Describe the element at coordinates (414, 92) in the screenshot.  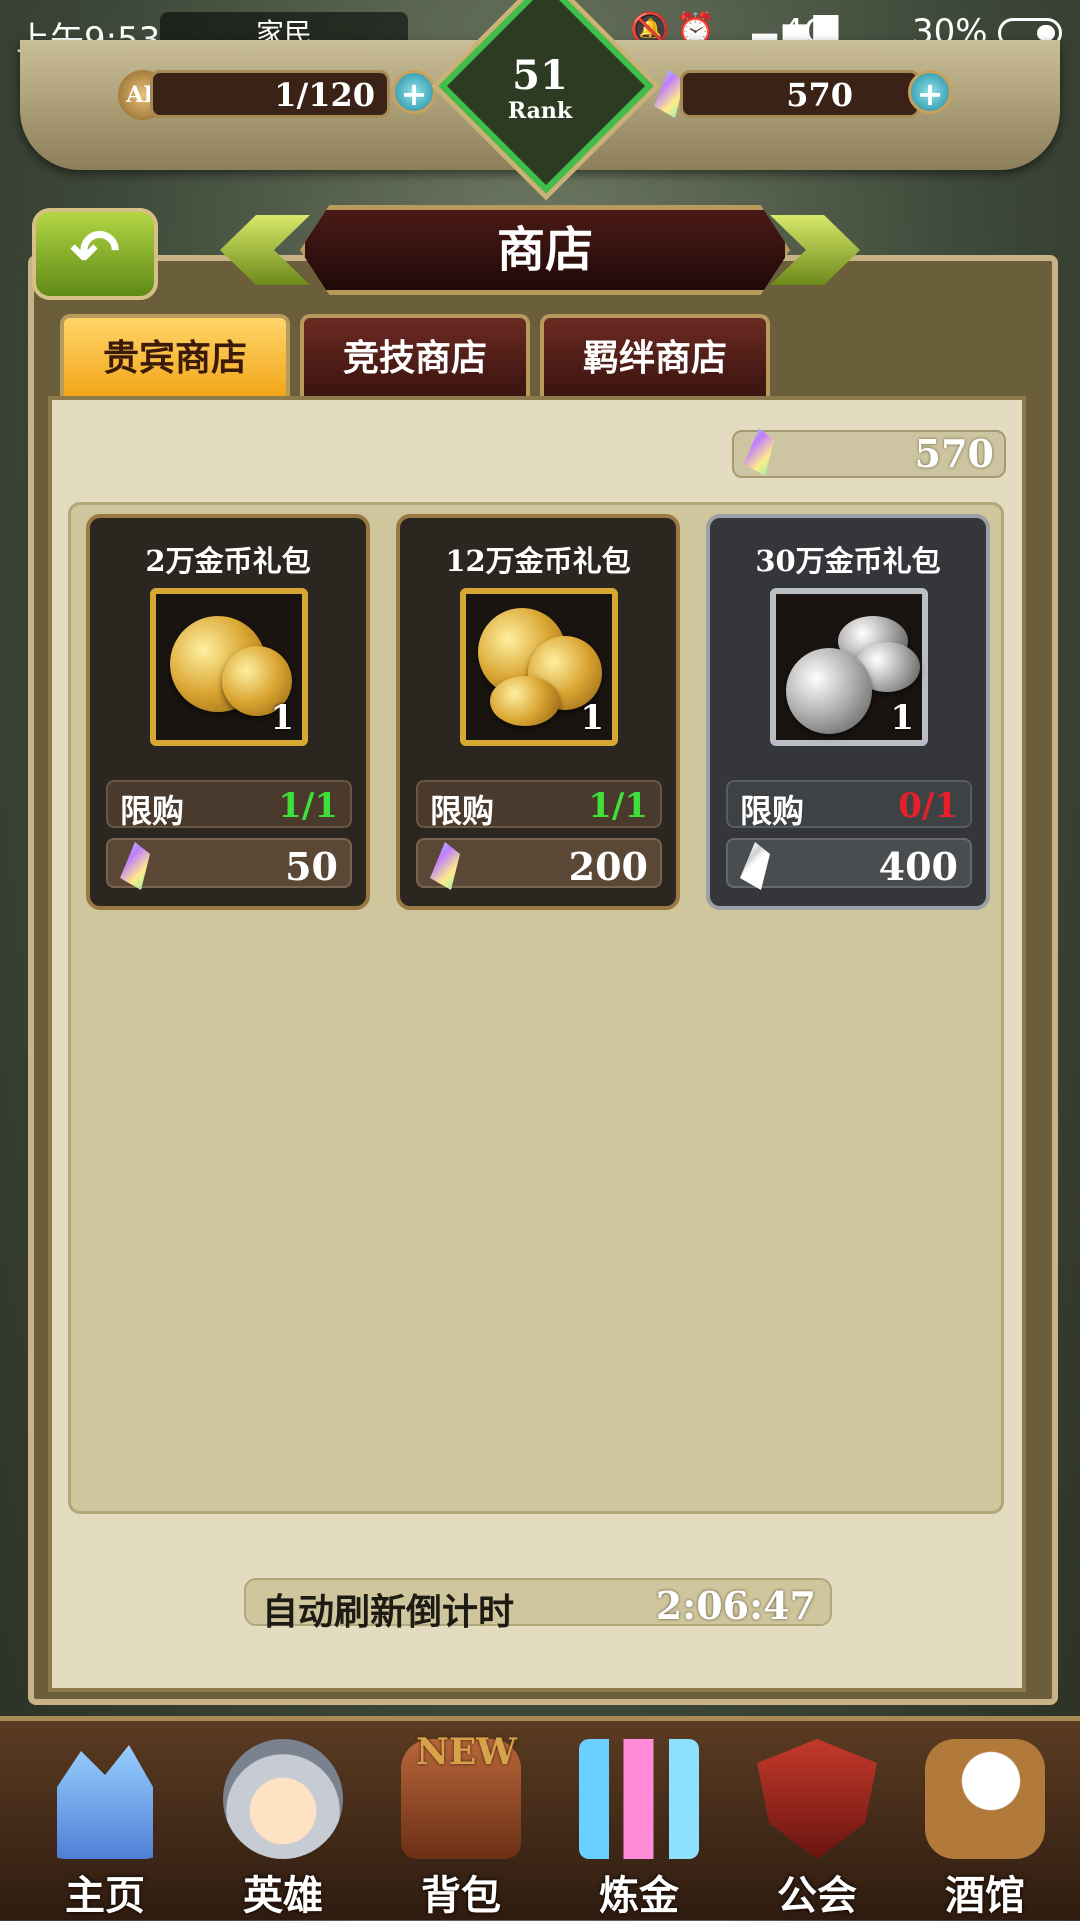
I see `add-ap-button: +` at that location.